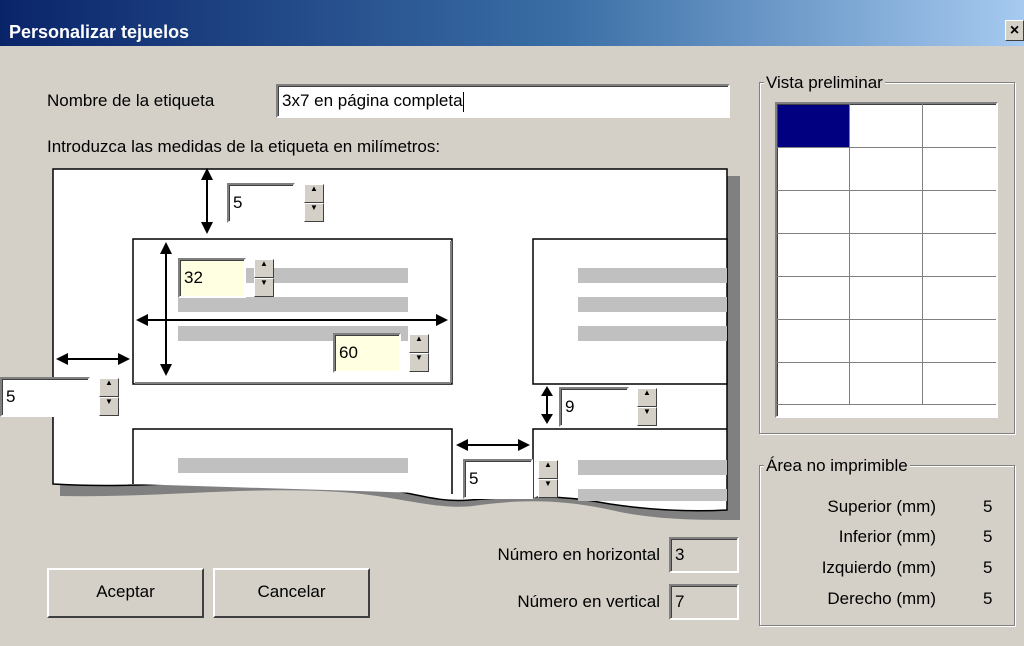  Describe the element at coordinates (498, 479) in the screenshot. I see `horizontal-gap-input: 5` at that location.